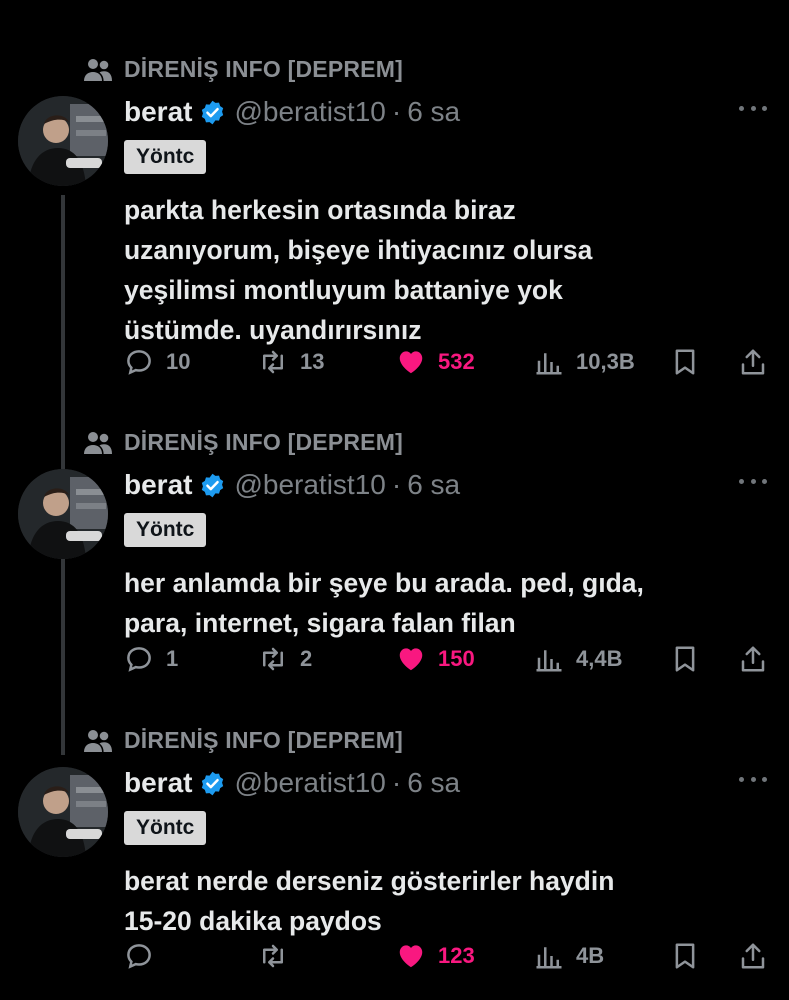 Image resolution: width=789 pixels, height=1000 pixels. What do you see at coordinates (394, 362) in the screenshot?
I see `action-bar: 10 13 532 10,3B` at bounding box center [394, 362].